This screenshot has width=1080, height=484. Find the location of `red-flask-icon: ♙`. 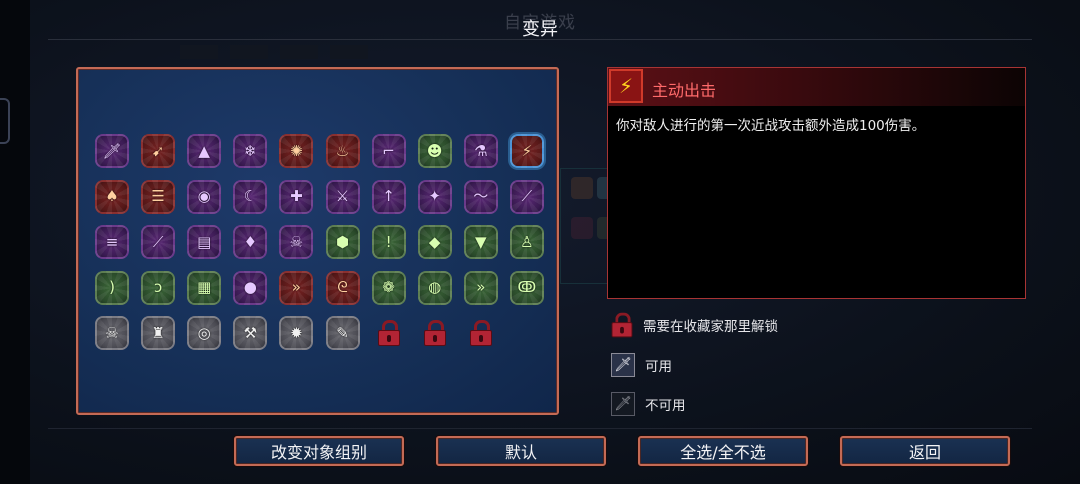

red-flask-icon: ♙ is located at coordinates (527, 241).